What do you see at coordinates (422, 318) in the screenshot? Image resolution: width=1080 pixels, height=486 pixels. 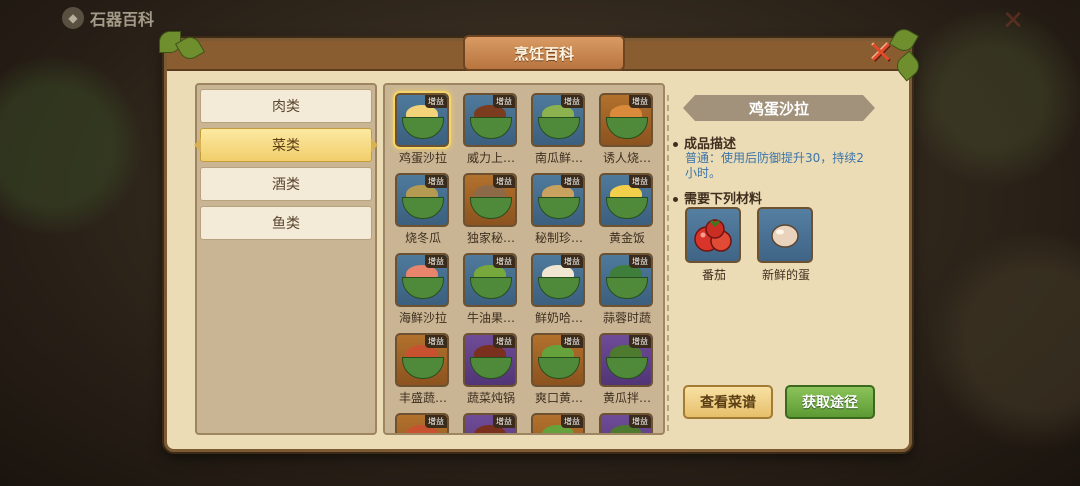 I see `dish-name: 海鲜沙拉` at bounding box center [422, 318].